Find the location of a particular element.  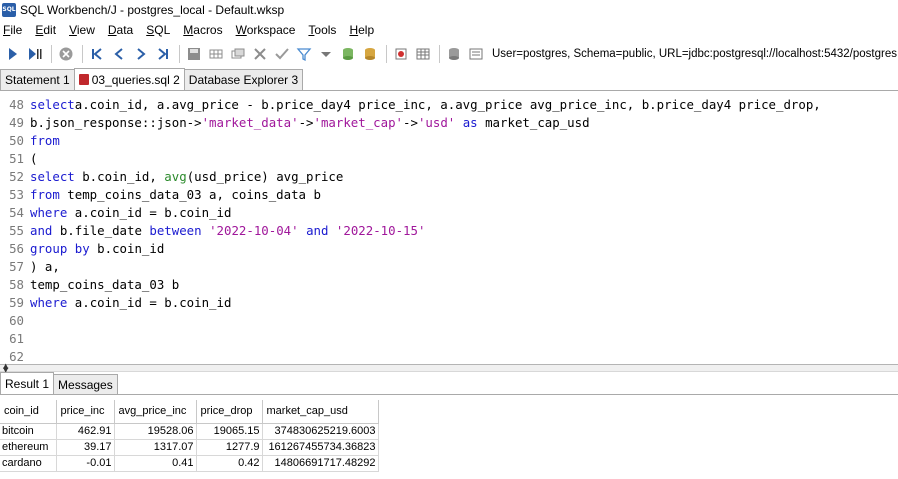

menu-edit: Edit is located at coordinates (45, 30).